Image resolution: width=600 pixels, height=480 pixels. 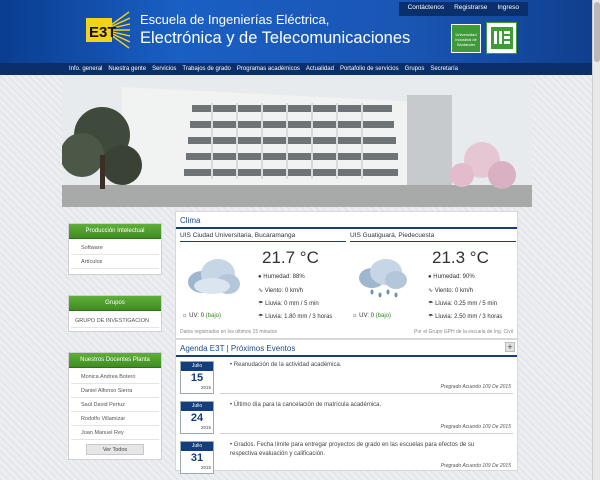 I want to click on nav-info-general: Info. general, so click(x=85, y=69).